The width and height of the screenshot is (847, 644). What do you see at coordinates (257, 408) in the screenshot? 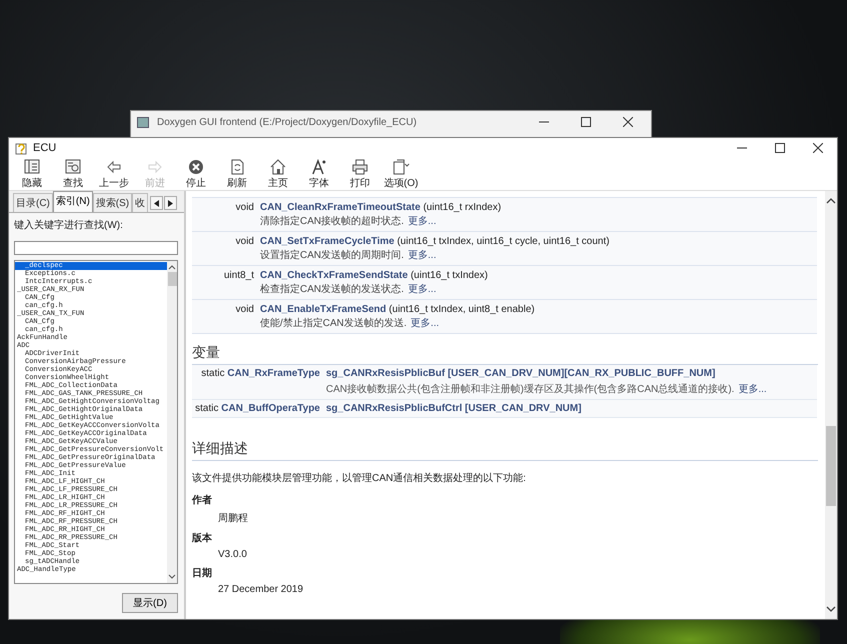
I see `variable-type: static CAN_BuffOperaType` at bounding box center [257, 408].